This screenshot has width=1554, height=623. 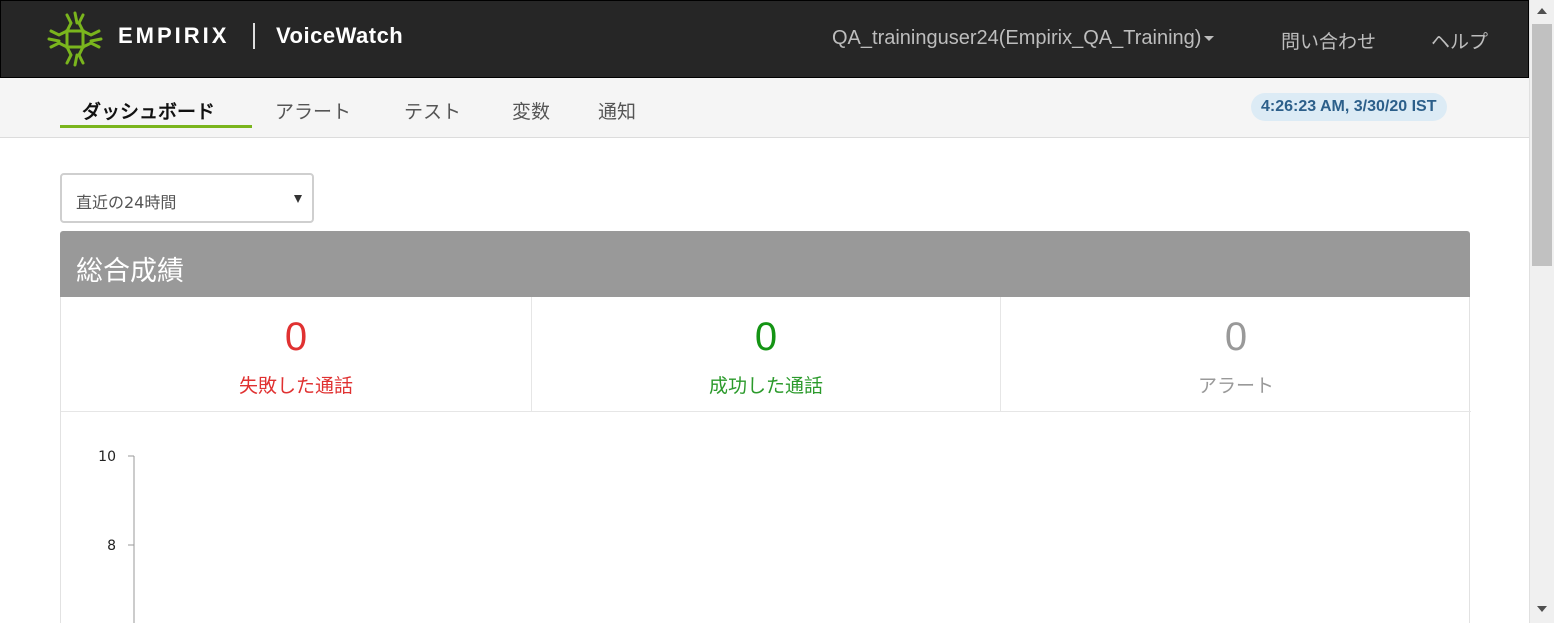 I want to click on failed-calls-stat: 0 失敗した通話, so click(x=296, y=354).